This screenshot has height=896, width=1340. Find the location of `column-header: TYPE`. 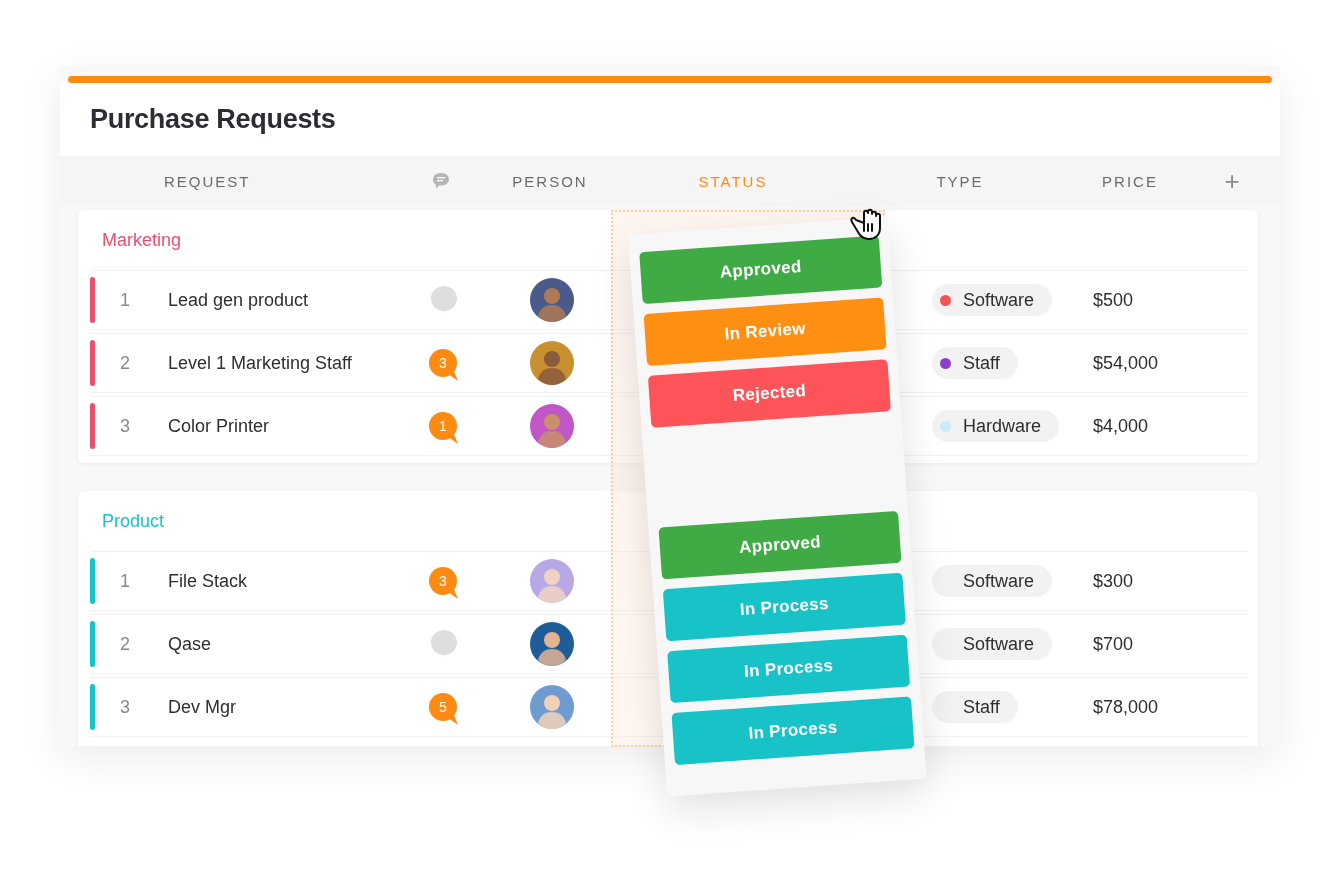

column-header: TYPE is located at coordinates (960, 181).